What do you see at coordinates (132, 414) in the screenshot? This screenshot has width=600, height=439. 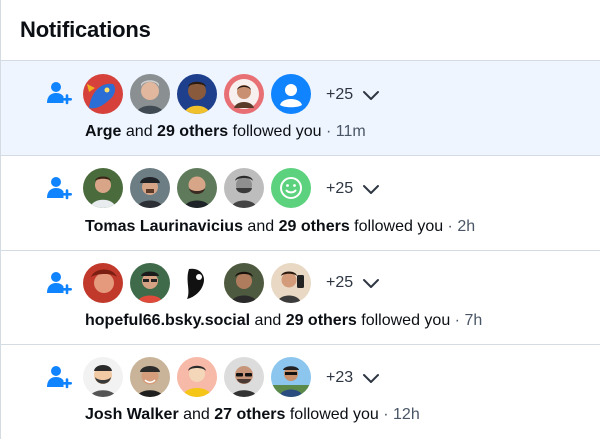 I see `actor-name: Josh Walker` at bounding box center [132, 414].